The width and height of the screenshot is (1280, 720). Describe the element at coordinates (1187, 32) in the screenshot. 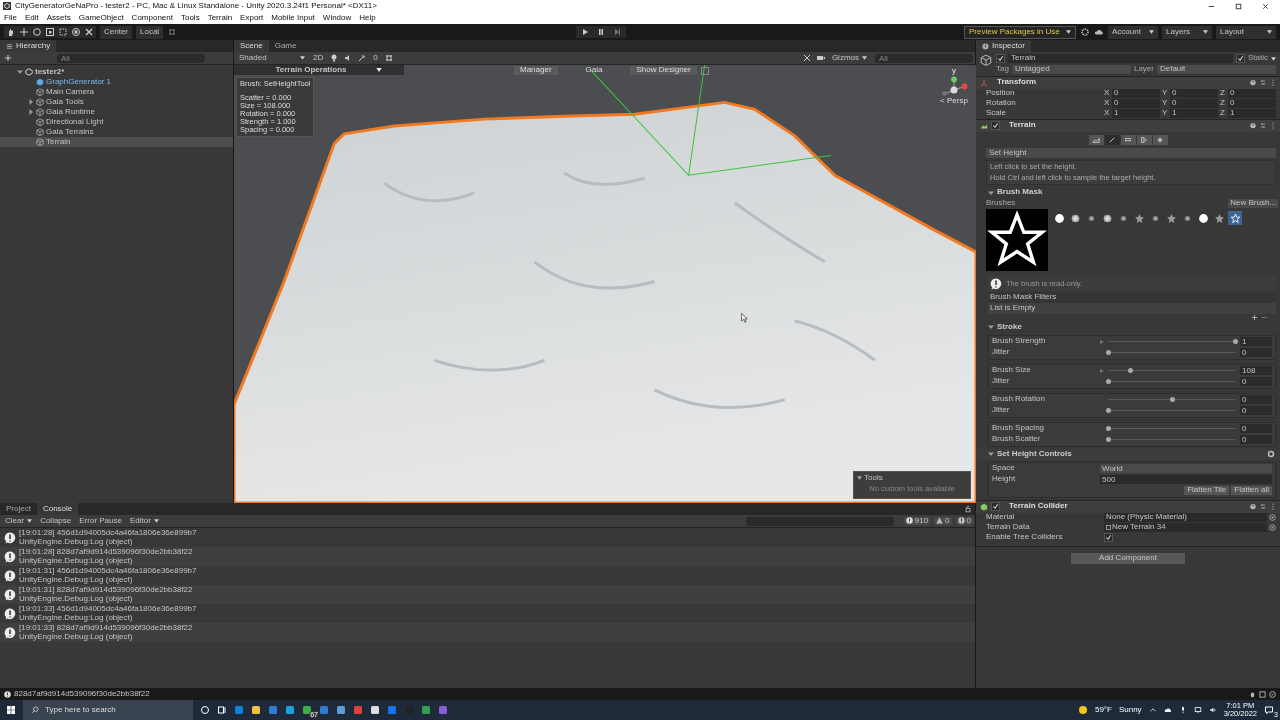

I see `layers-dropdown: Layers` at that location.